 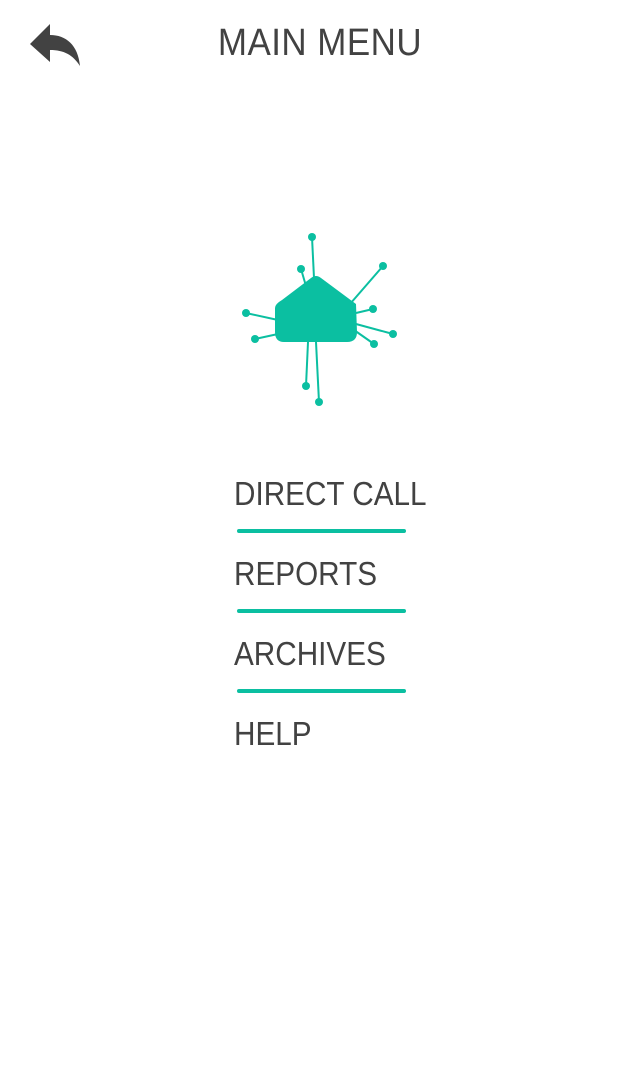 I want to click on menu-item-reports: REPORTS, so click(x=322, y=590).